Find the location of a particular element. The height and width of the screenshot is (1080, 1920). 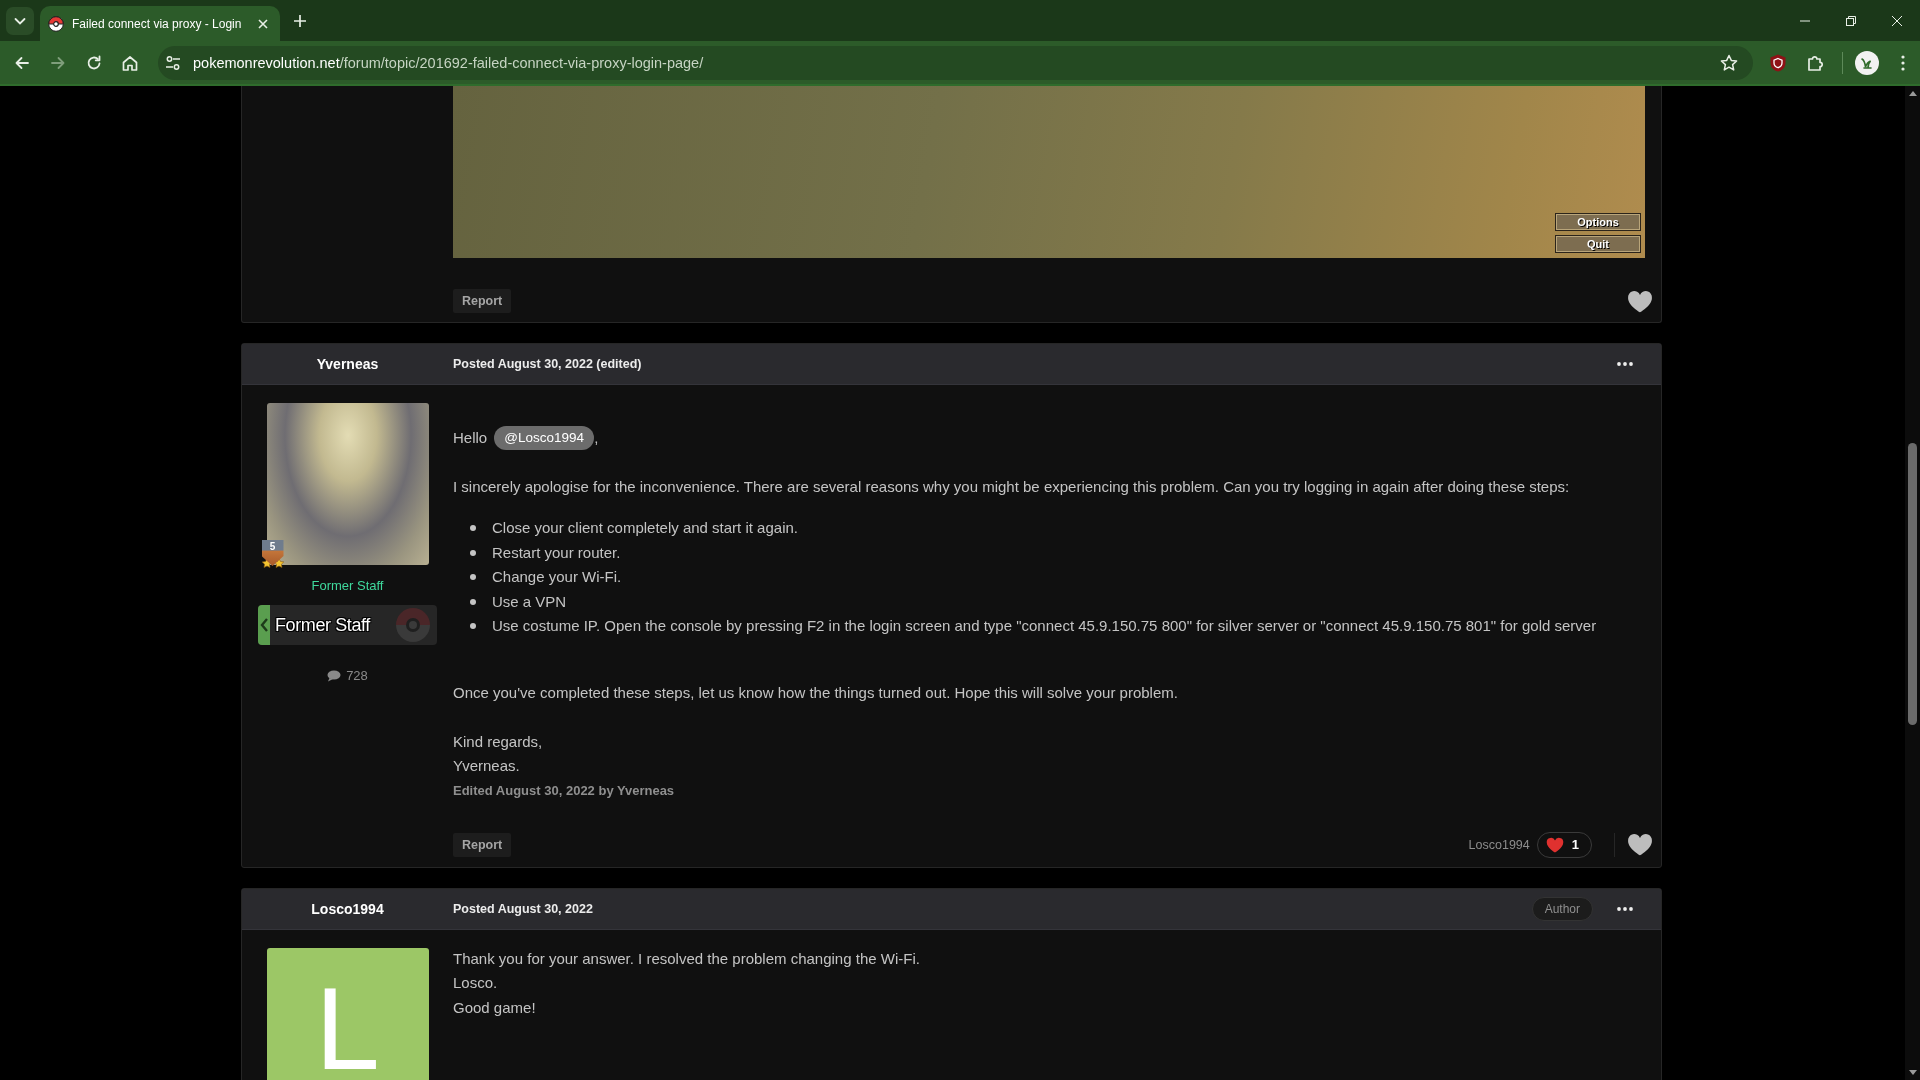

post-date: Posted August 30, 2022 (edited) is located at coordinates (547, 364).